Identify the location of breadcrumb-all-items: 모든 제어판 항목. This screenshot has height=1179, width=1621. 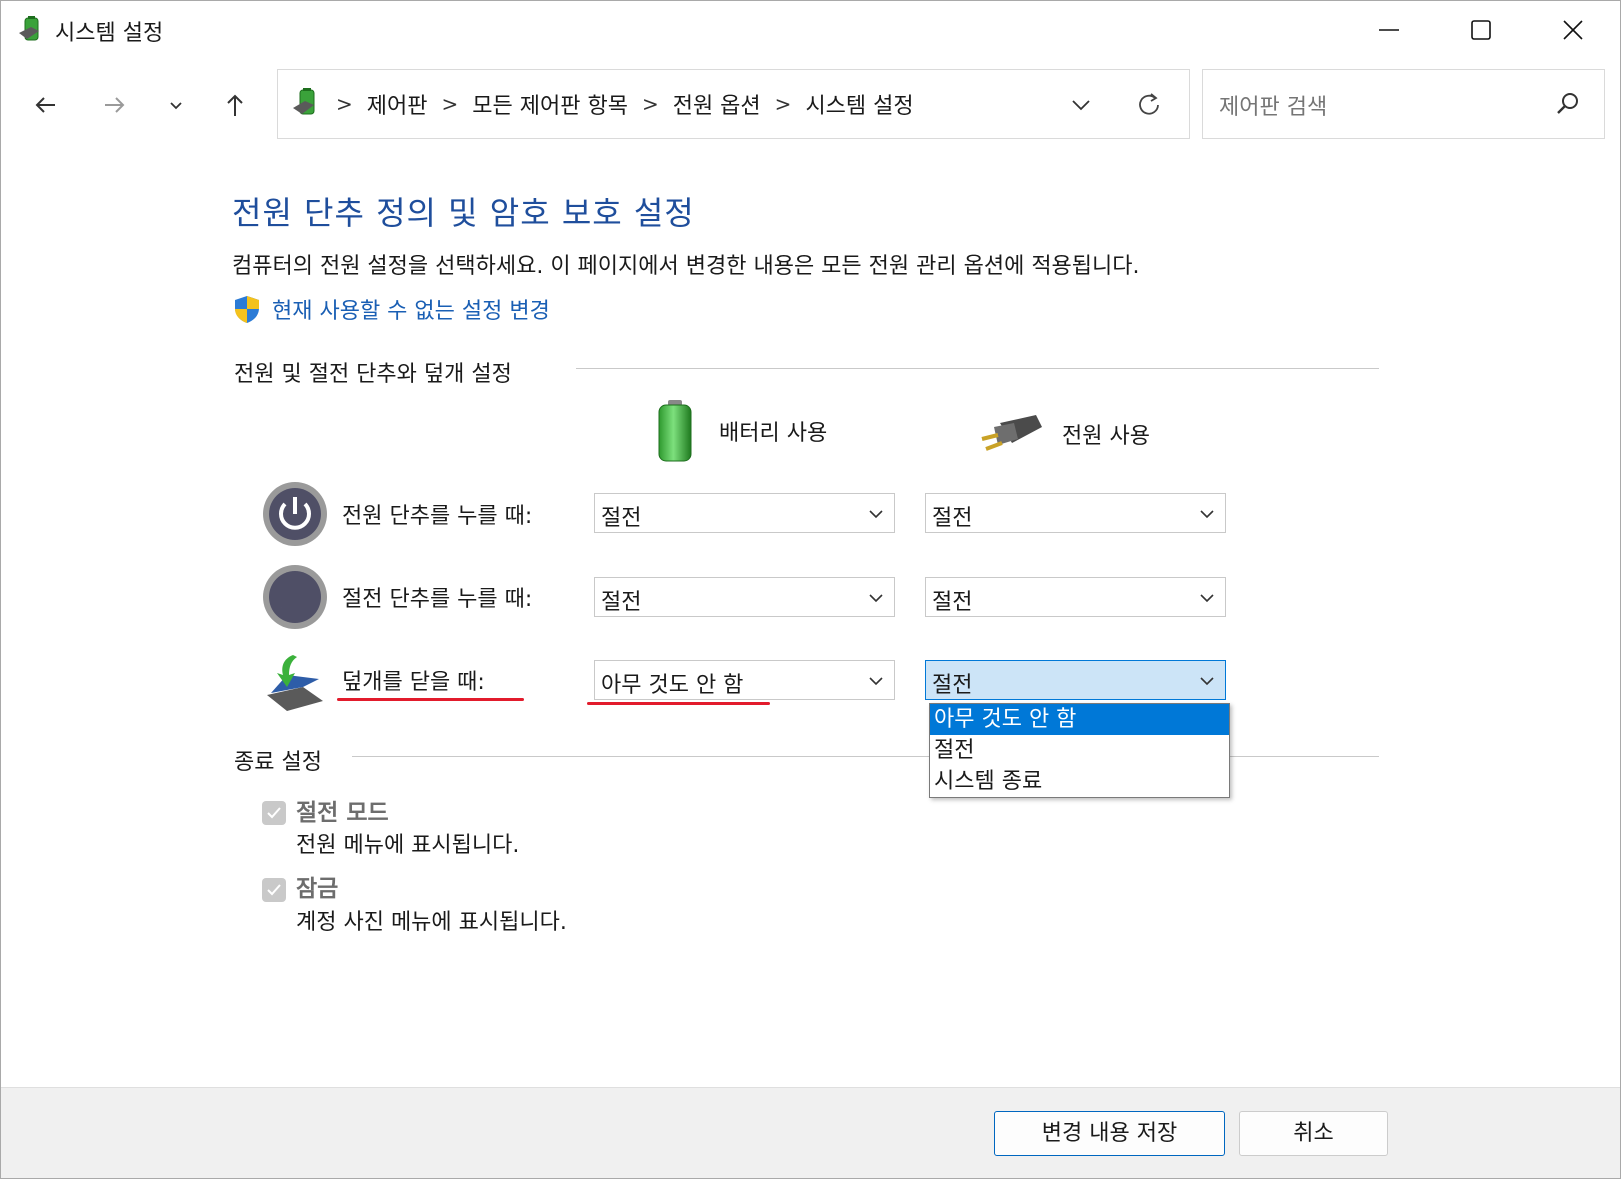
(550, 104).